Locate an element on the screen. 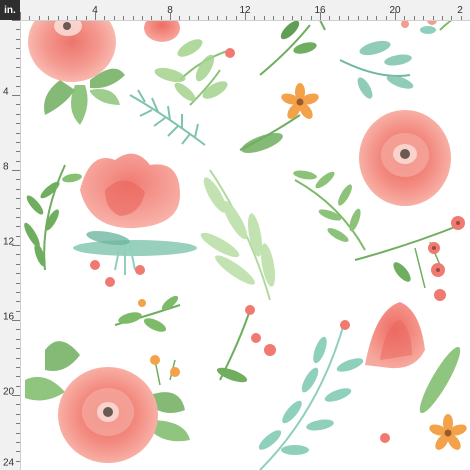  mint-sprig-upper-right is located at coordinates (376, 69).